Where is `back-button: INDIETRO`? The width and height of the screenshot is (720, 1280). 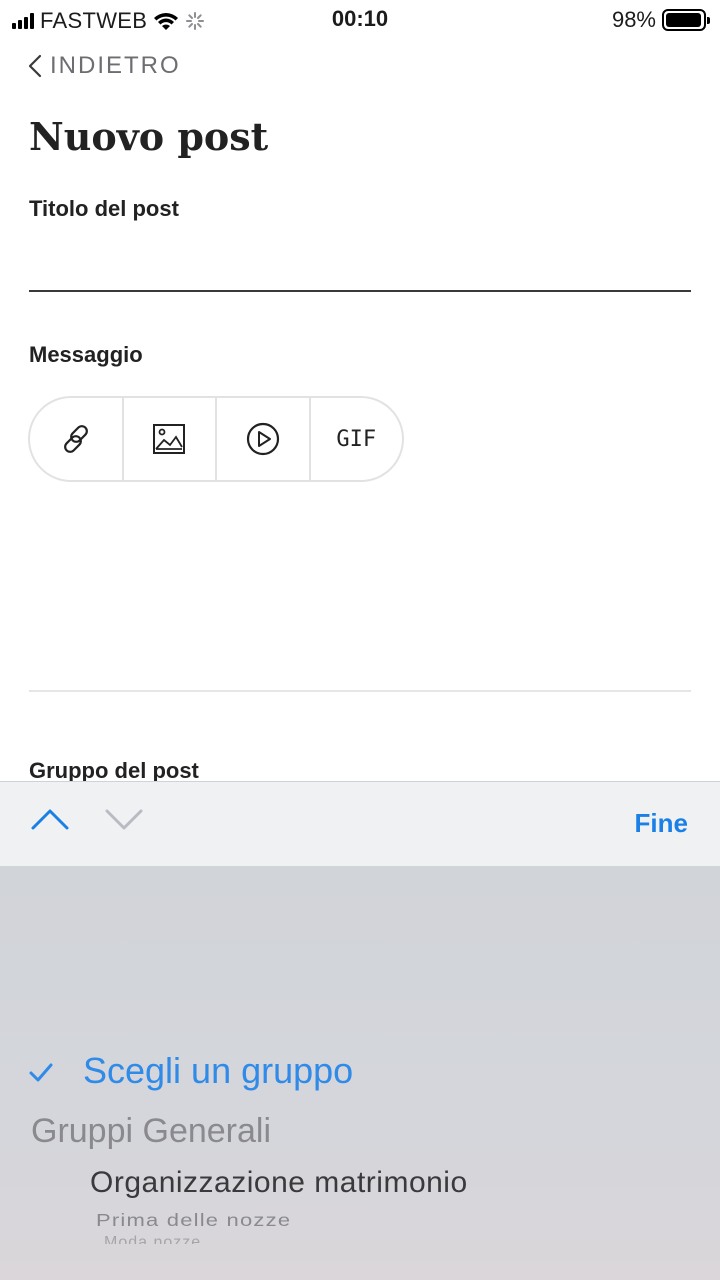 back-button: INDIETRO is located at coordinates (104, 66).